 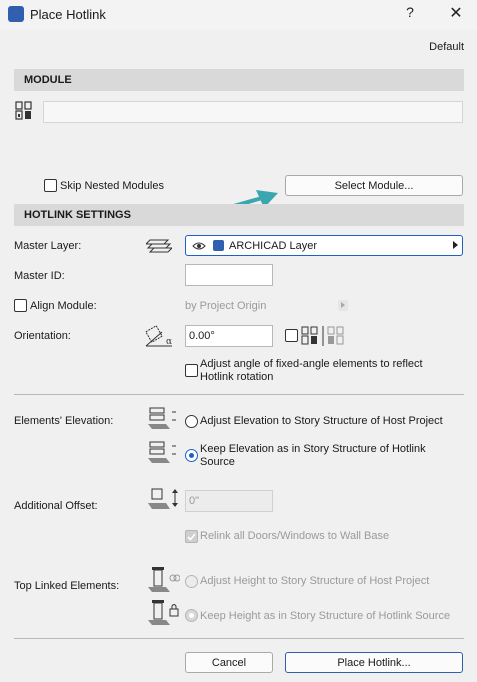 What do you see at coordinates (191, 421) in the screenshot?
I see `elevation-adjust-radio` at bounding box center [191, 421].